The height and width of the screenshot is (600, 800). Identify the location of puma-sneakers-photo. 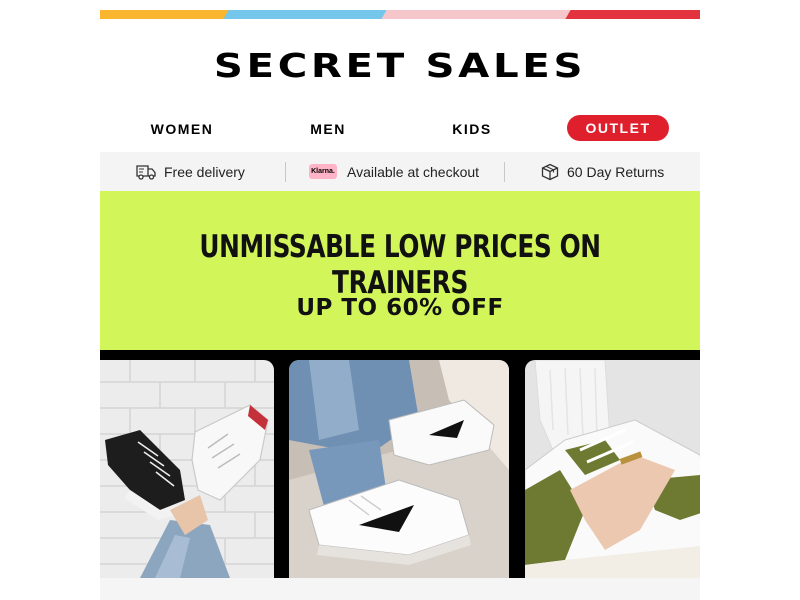
(612, 469).